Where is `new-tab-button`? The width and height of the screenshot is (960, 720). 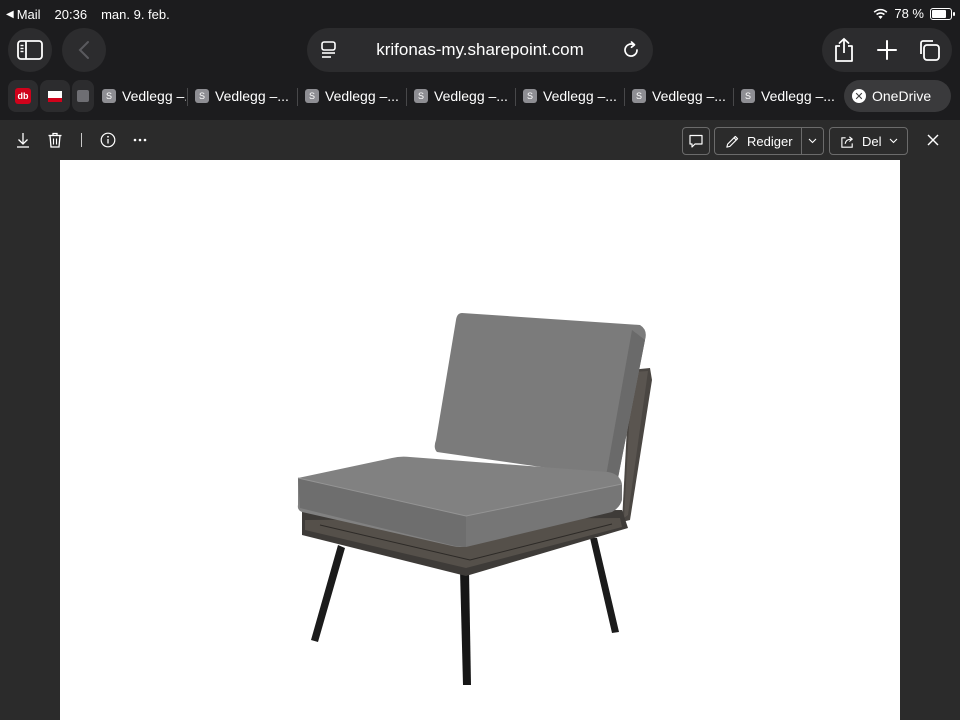 new-tab-button is located at coordinates (887, 50).